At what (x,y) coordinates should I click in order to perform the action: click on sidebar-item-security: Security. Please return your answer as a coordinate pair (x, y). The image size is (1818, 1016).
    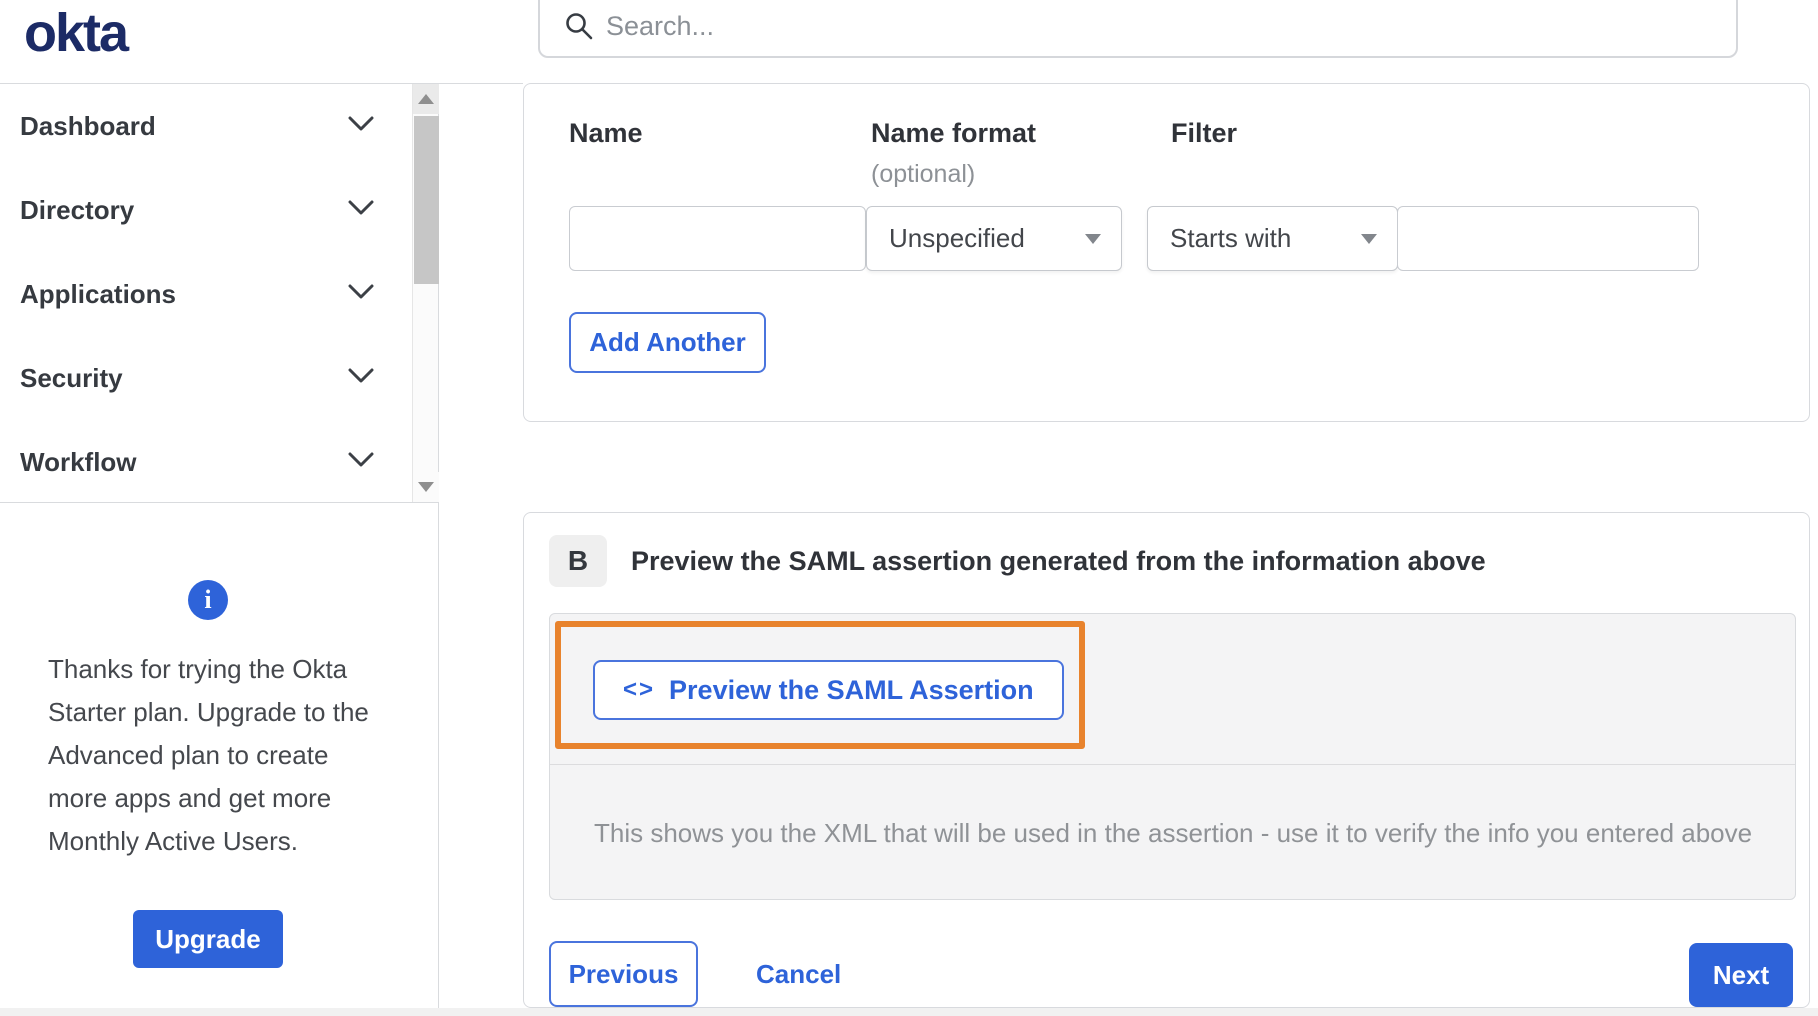
    Looking at the image, I should click on (219, 378).